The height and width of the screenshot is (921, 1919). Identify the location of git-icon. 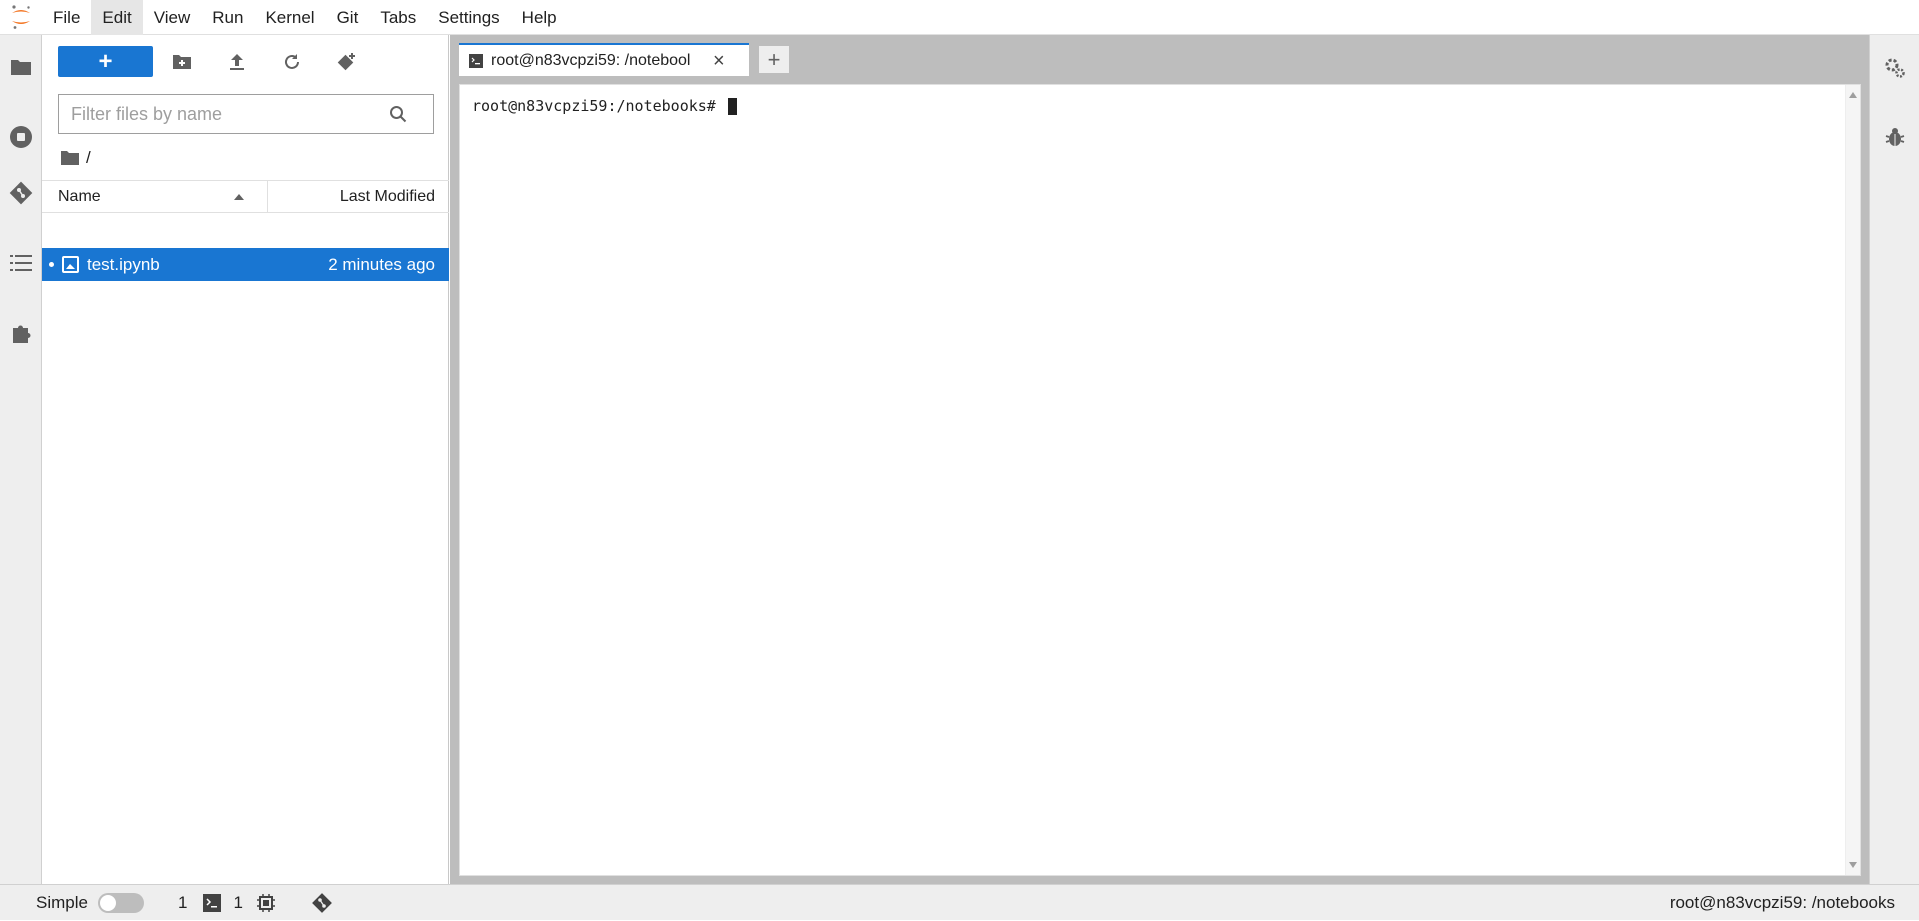
(21, 193).